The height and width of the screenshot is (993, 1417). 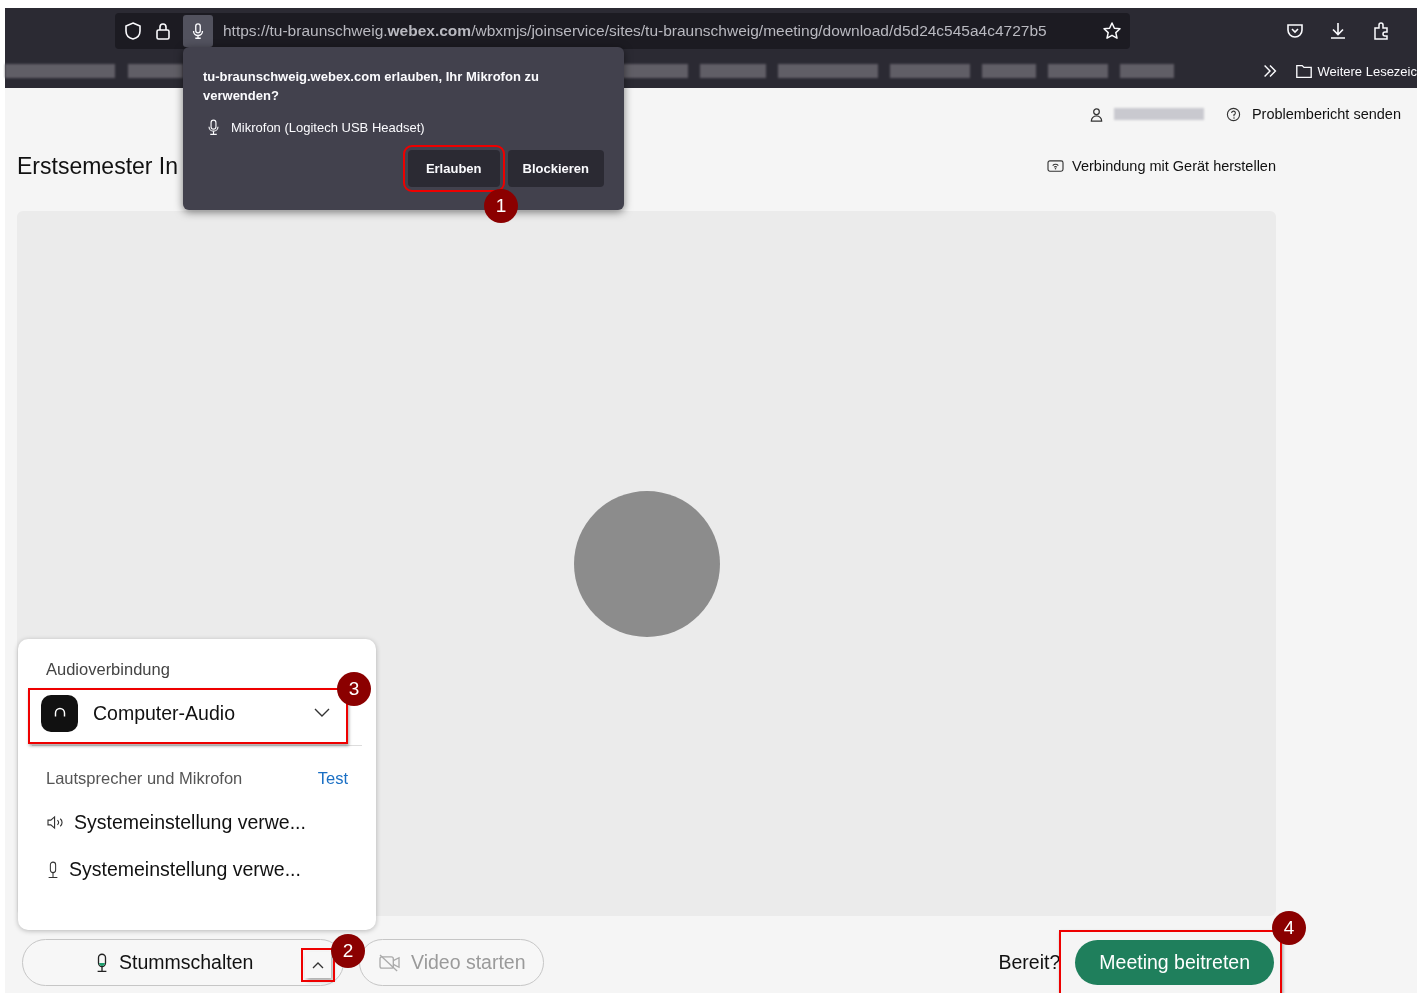 I want to click on headset-icon, so click(x=59, y=713).